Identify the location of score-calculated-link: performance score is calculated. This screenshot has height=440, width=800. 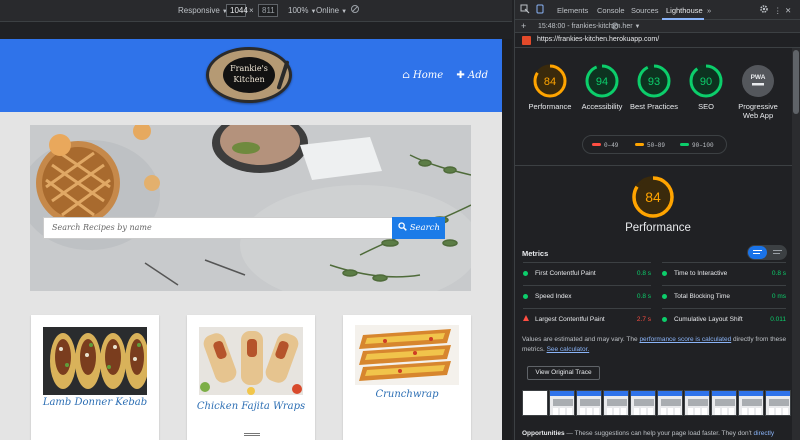
(685, 339).